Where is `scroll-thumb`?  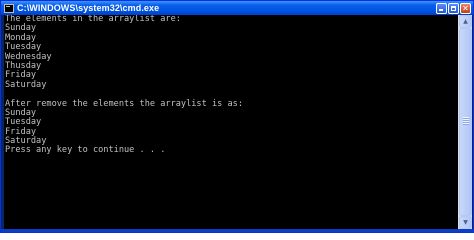
scroll-thumb is located at coordinates (465, 122).